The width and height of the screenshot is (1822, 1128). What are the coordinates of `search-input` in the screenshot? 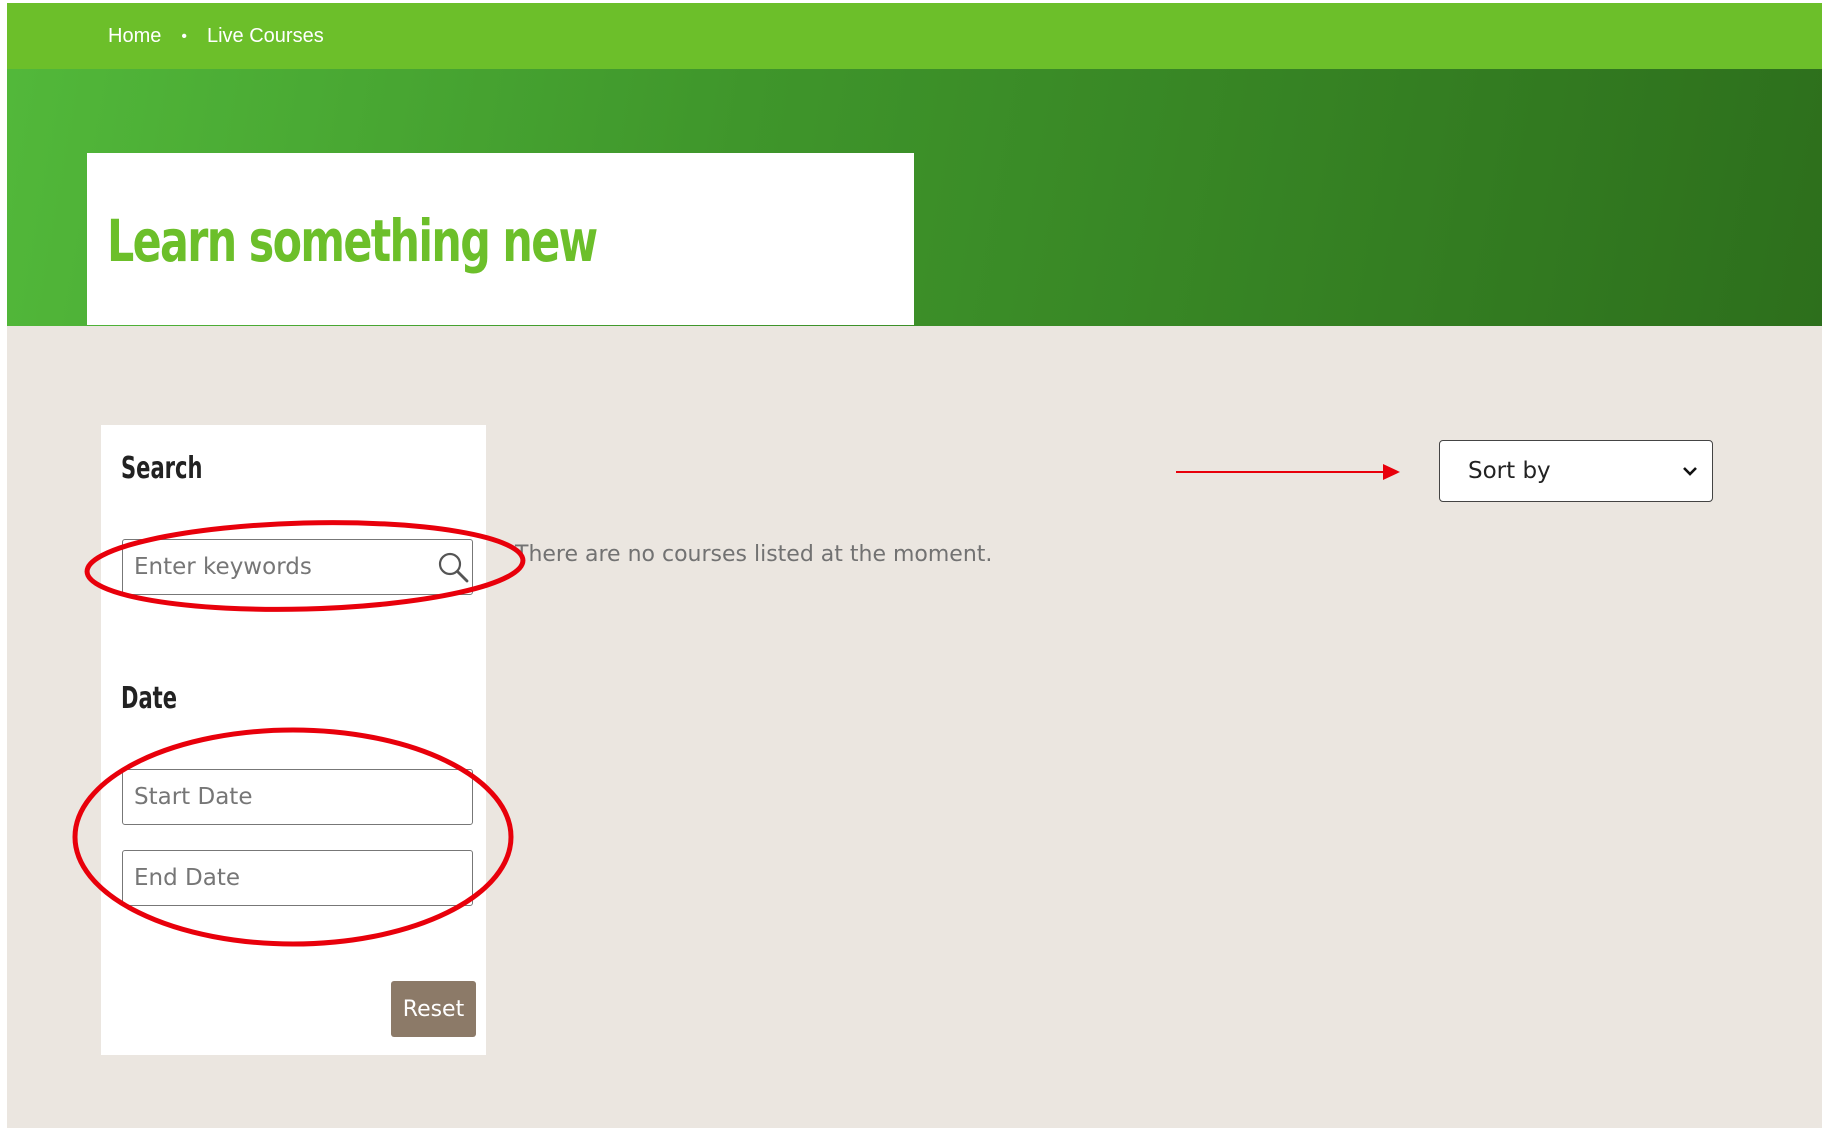 It's located at (297, 567).